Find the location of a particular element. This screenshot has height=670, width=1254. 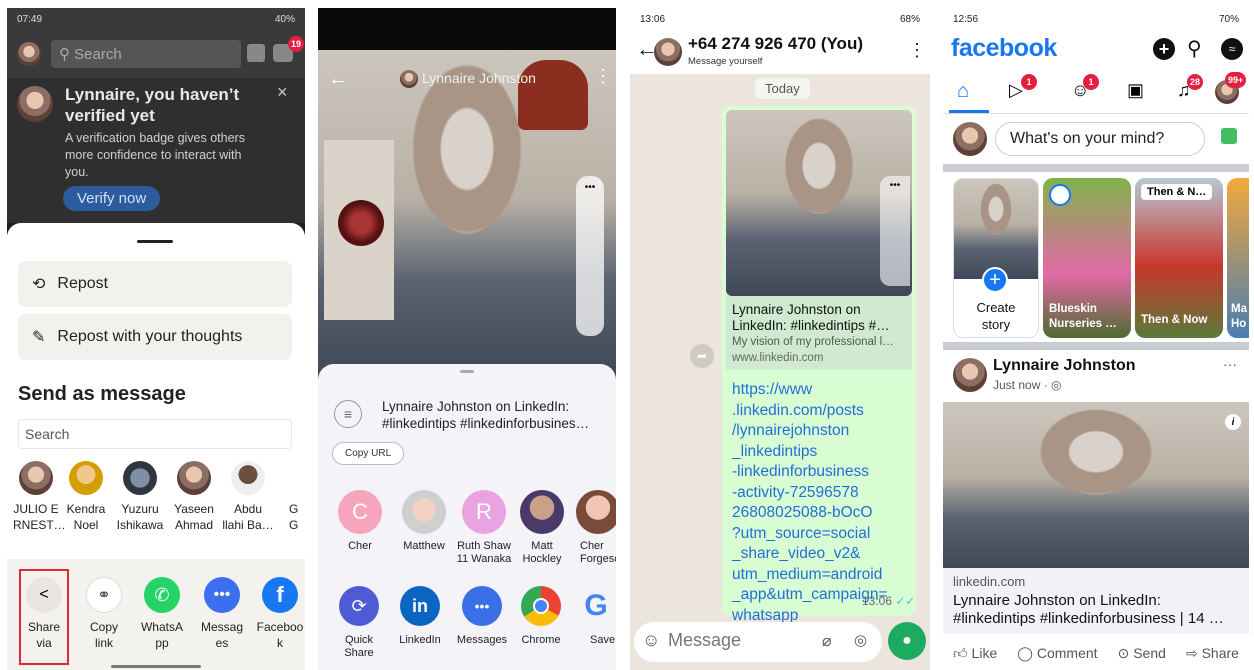

messages-icon: ••• is located at coordinates (482, 606).